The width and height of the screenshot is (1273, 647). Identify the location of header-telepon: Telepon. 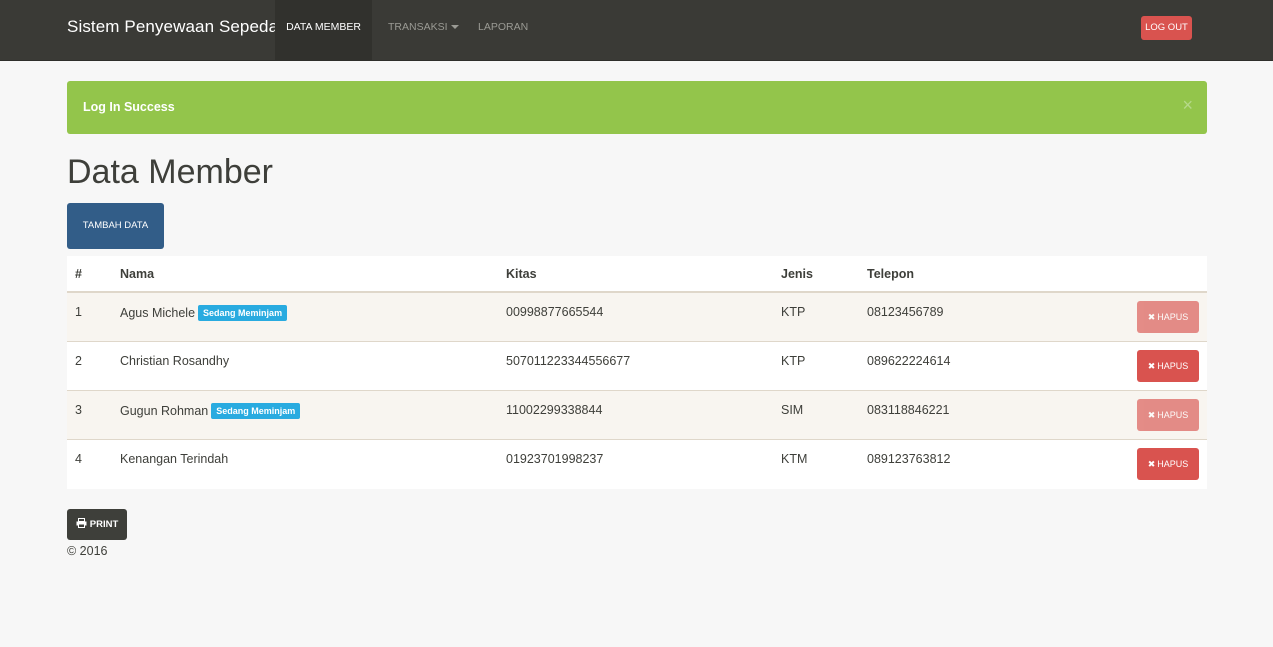
(890, 274).